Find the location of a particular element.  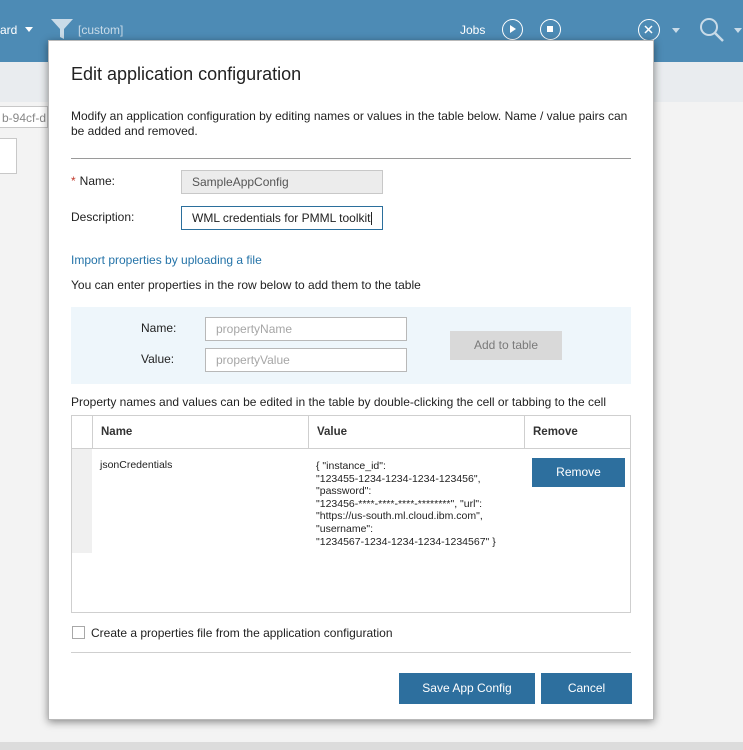

table-header: Name Value Remove is located at coordinates (351, 432).